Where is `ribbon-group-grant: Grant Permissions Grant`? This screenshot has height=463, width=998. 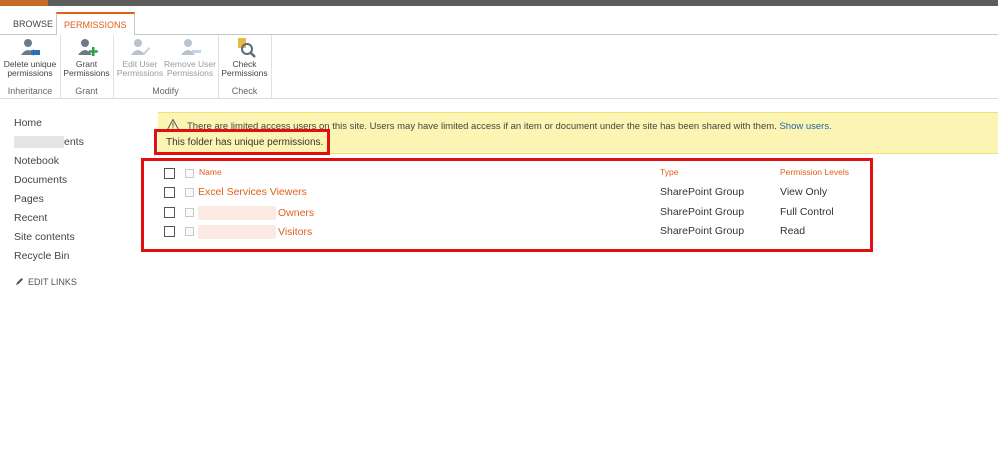 ribbon-group-grant: Grant Permissions Grant is located at coordinates (87, 66).